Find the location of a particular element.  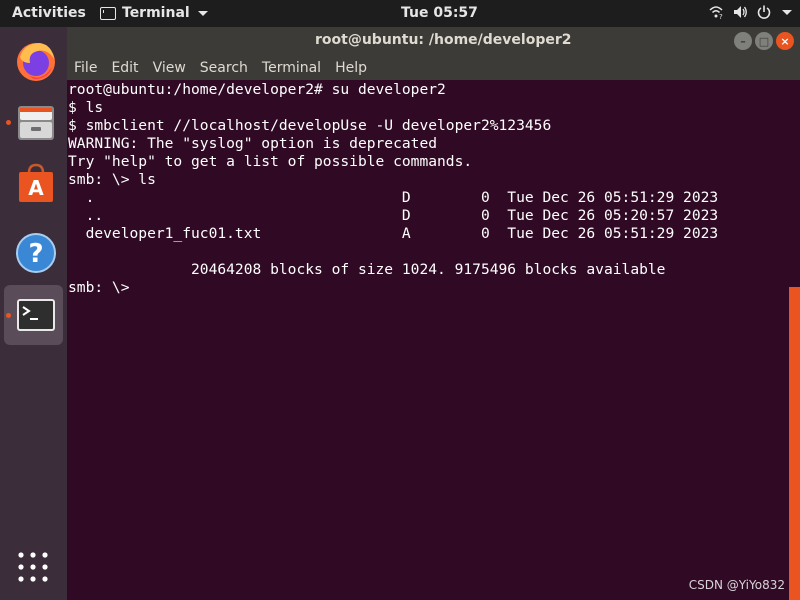

files-icon is located at coordinates (36, 123).